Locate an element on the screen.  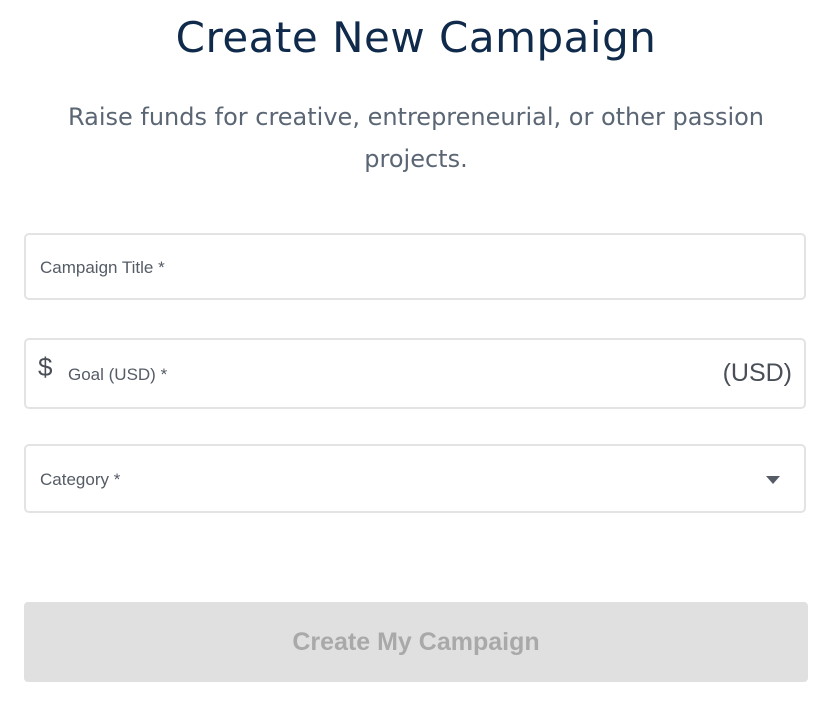
chevron-down-icon is located at coordinates (773, 480).